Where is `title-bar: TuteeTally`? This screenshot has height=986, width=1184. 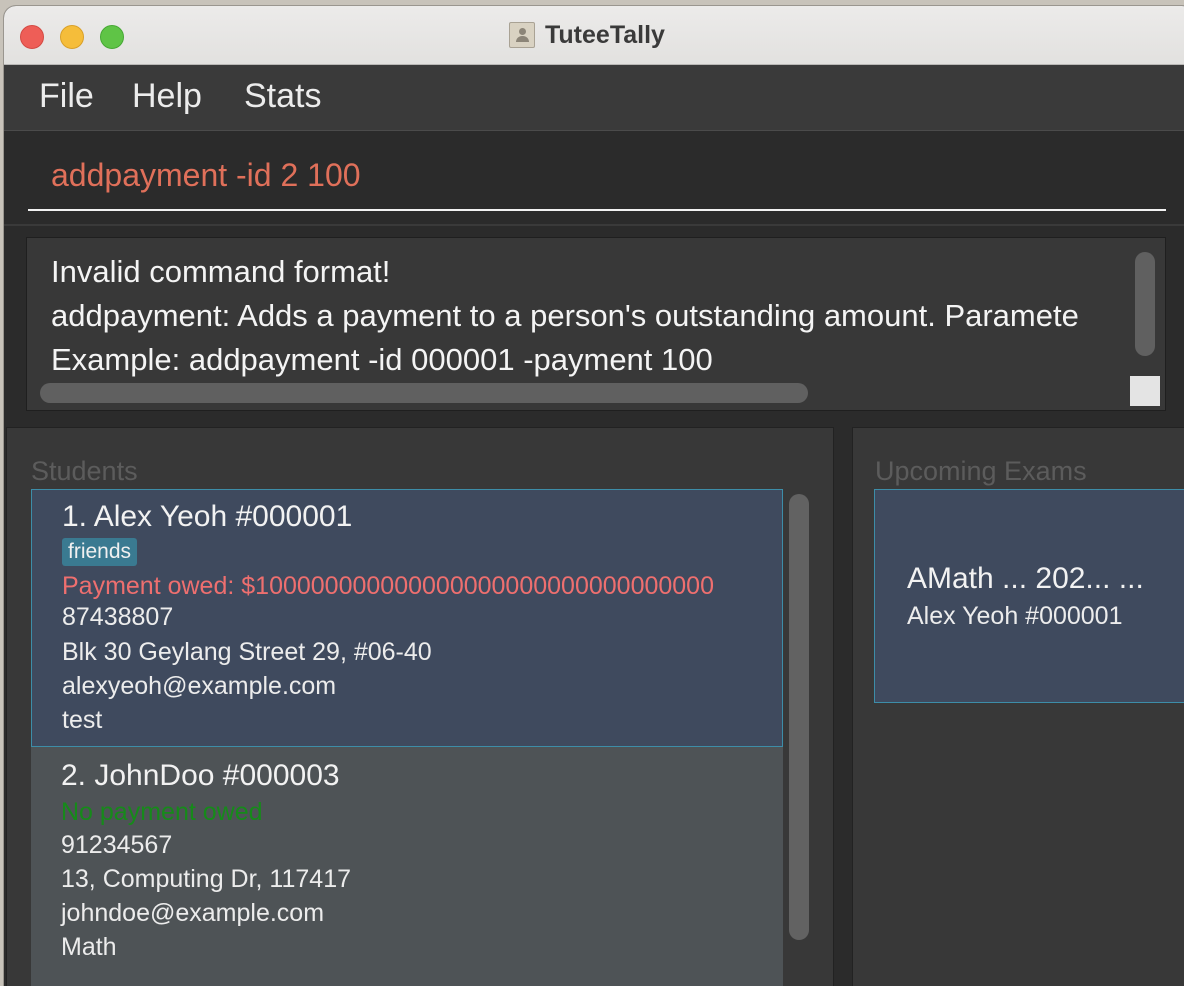 title-bar: TuteeTally is located at coordinates (594, 35).